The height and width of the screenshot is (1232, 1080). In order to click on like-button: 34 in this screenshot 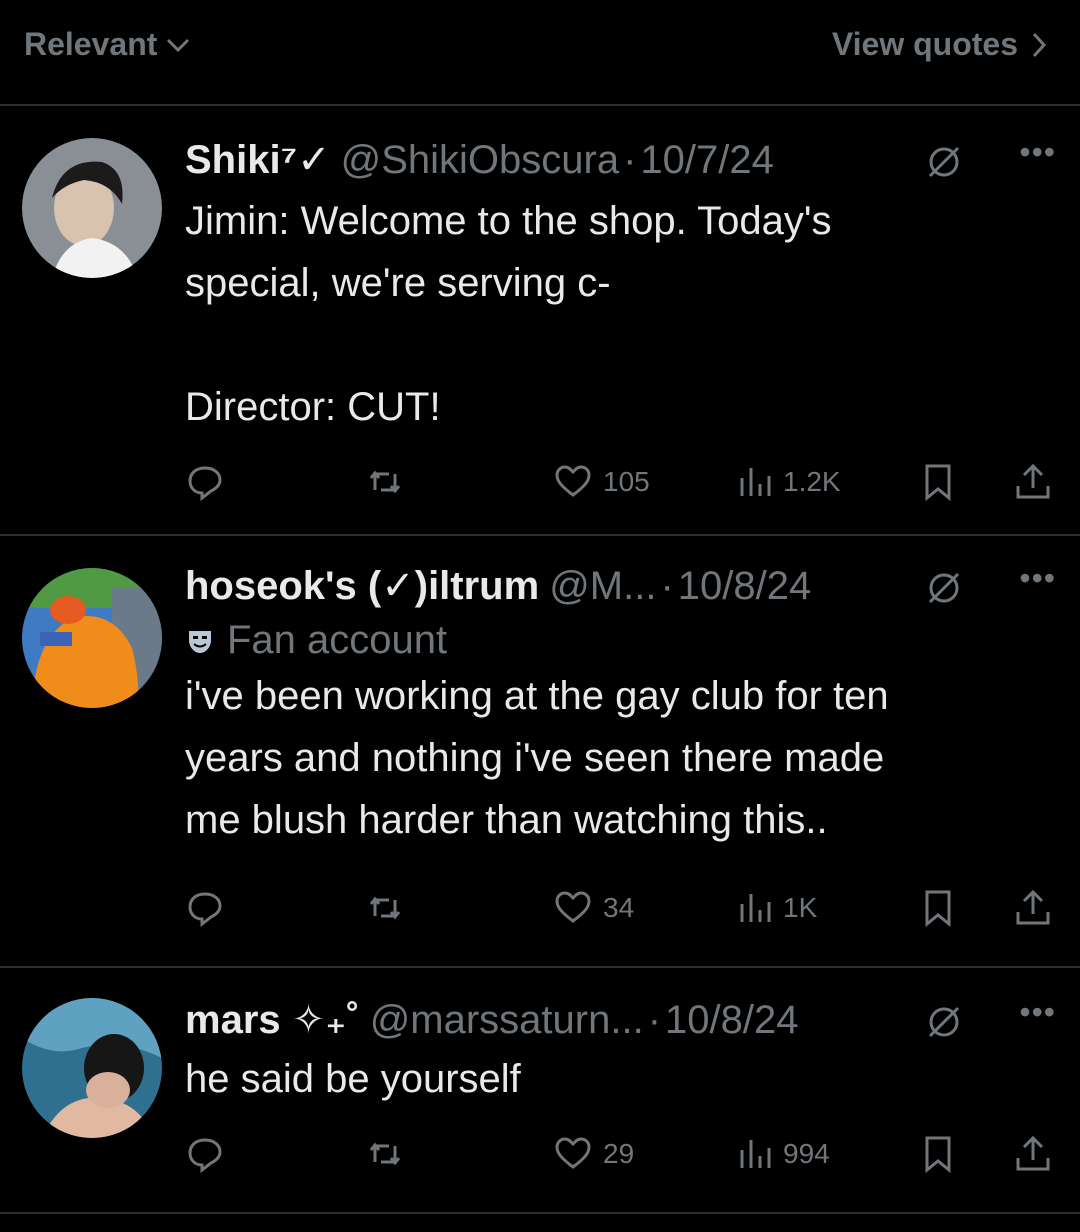, I will do `click(593, 908)`.